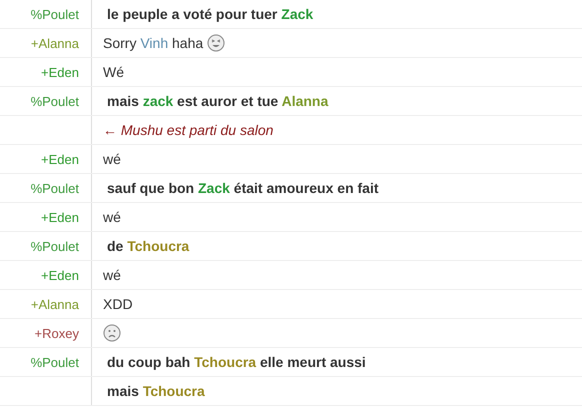 The image size is (582, 411). Describe the element at coordinates (153, 43) in the screenshot. I see `message-text: Sorry Vinh haha` at that location.